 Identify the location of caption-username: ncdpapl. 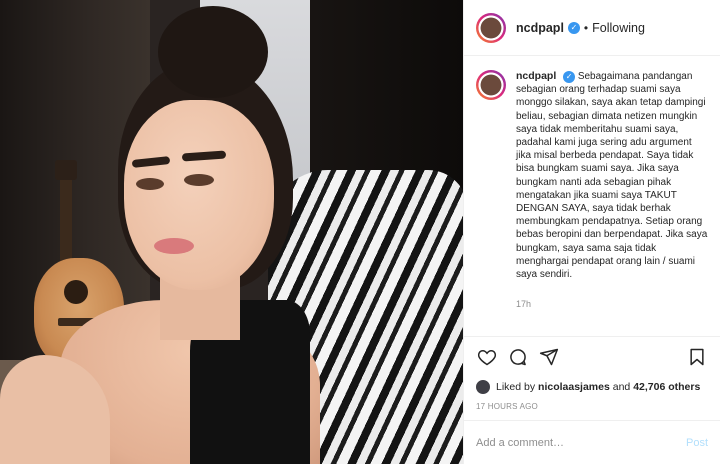
(536, 76).